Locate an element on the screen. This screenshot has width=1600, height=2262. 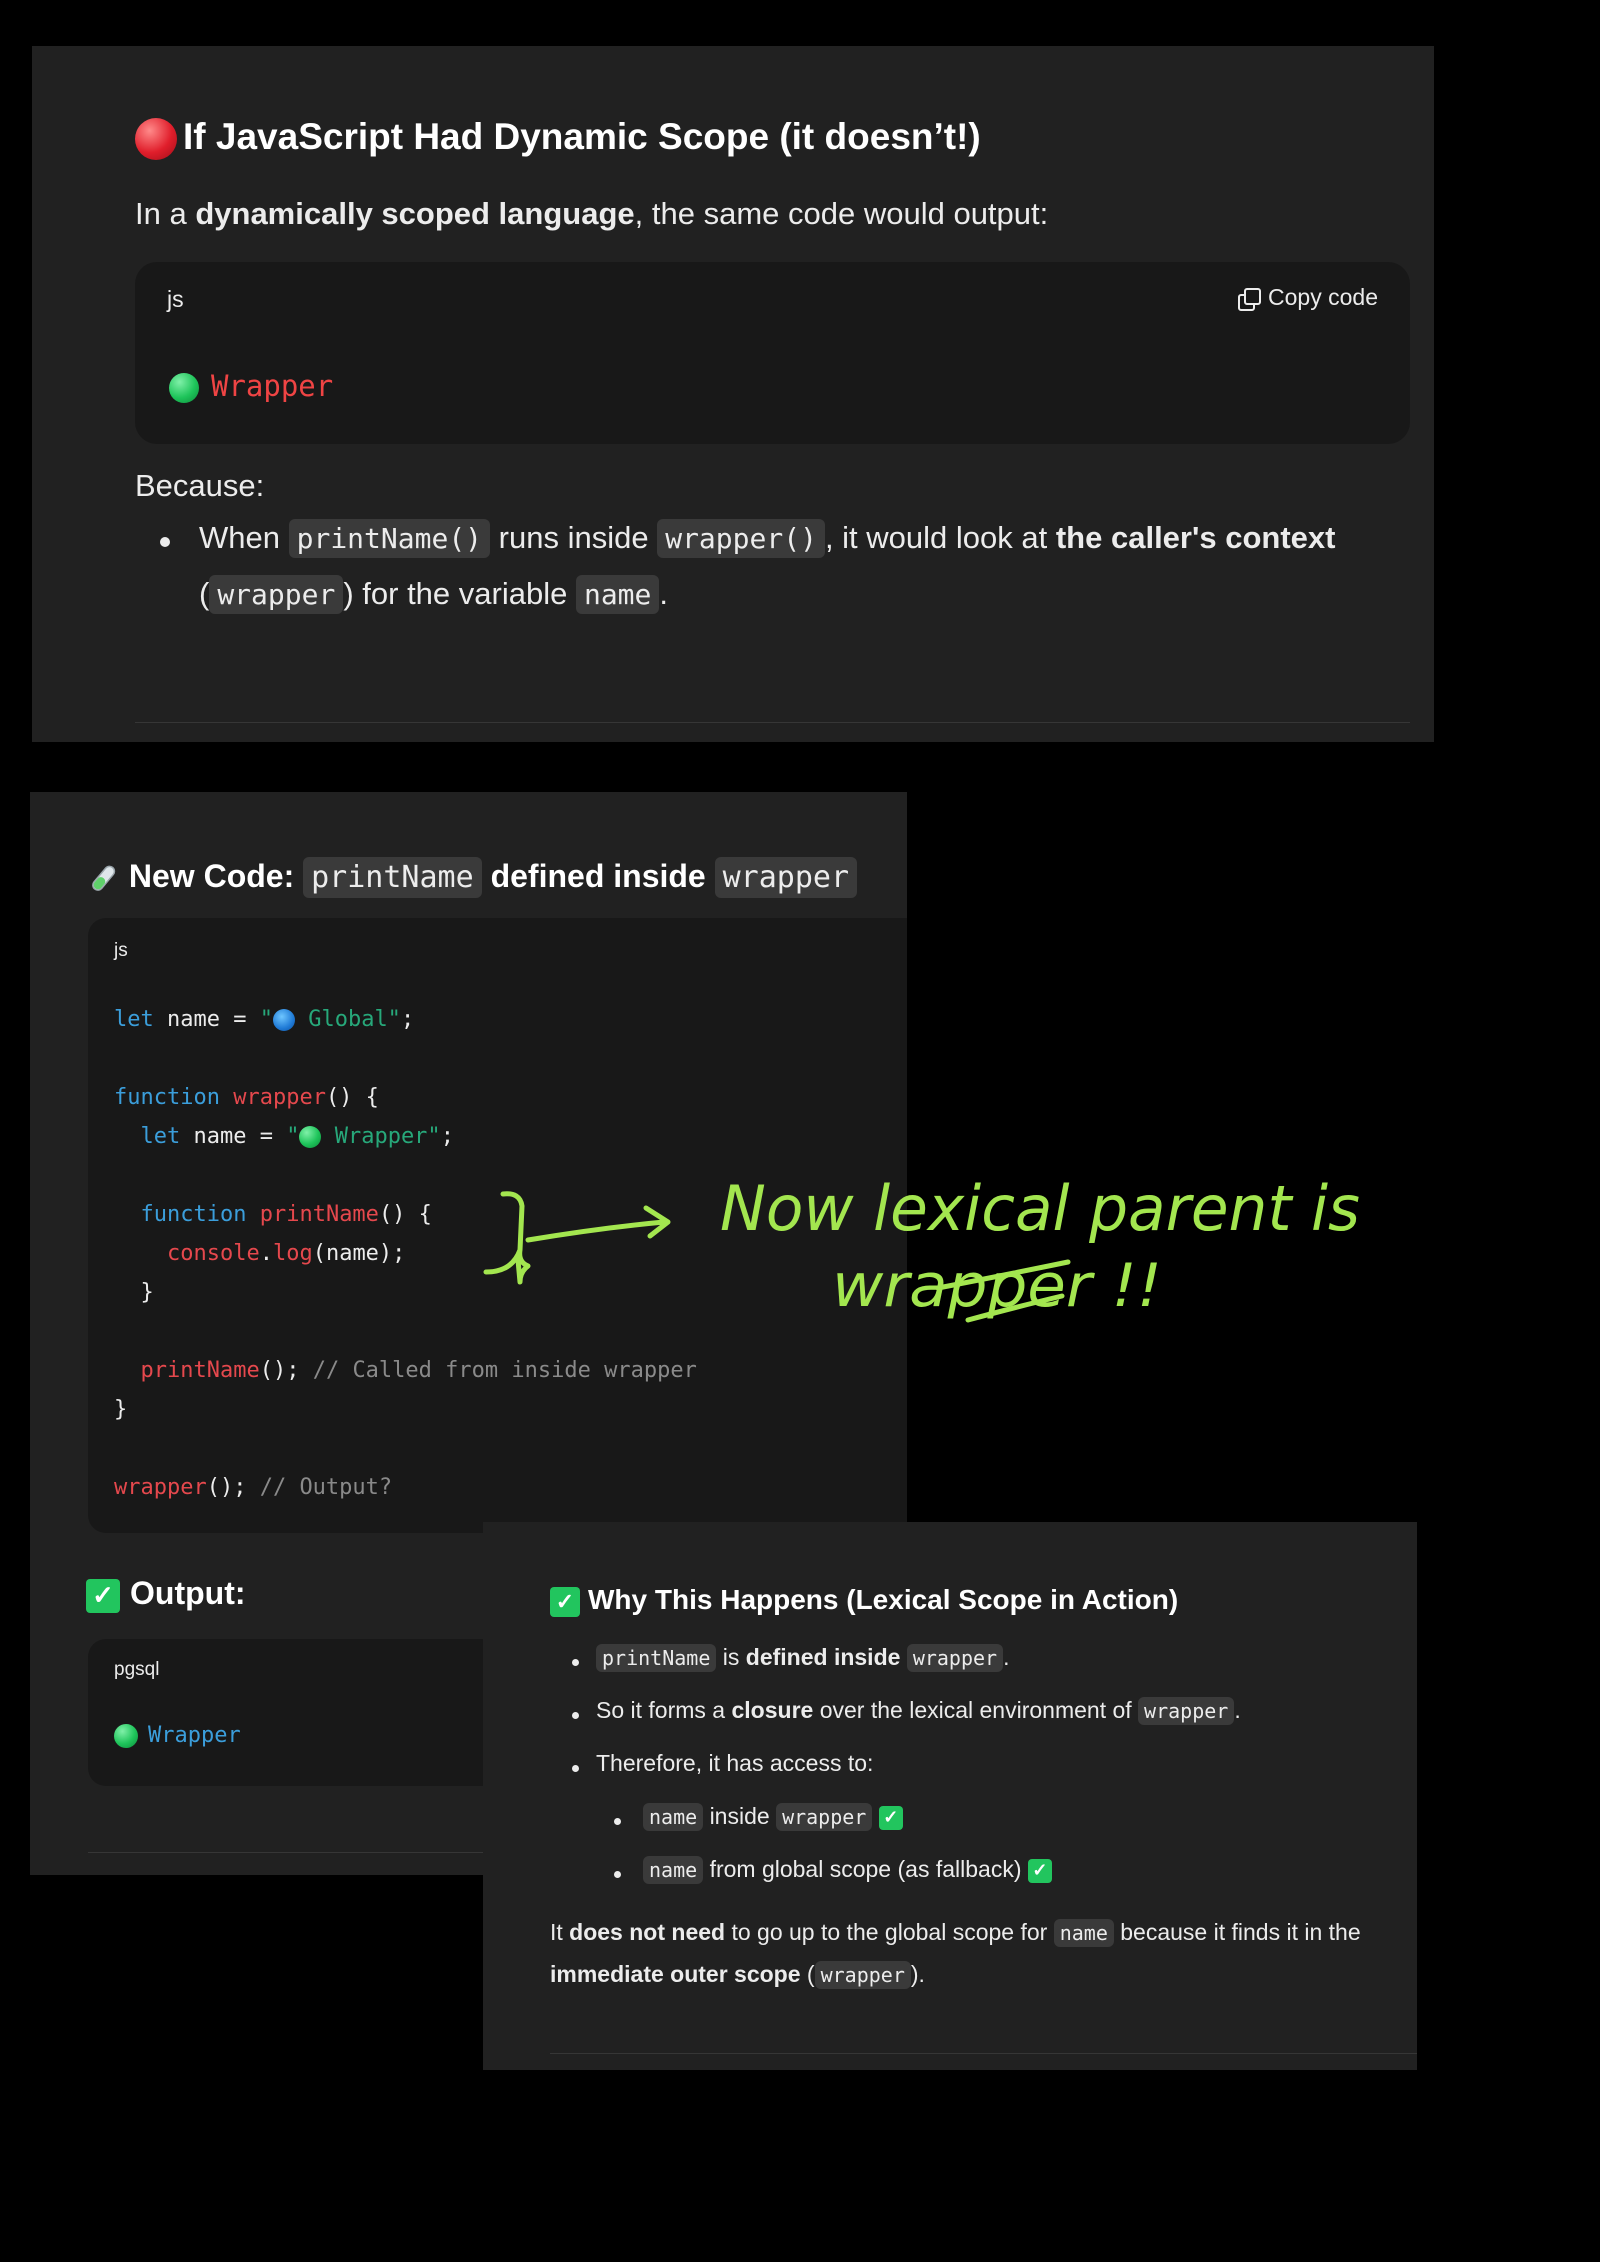
handwritten-annotation: Now lexical parent is wrapper !! is located at coordinates (921, 1247).